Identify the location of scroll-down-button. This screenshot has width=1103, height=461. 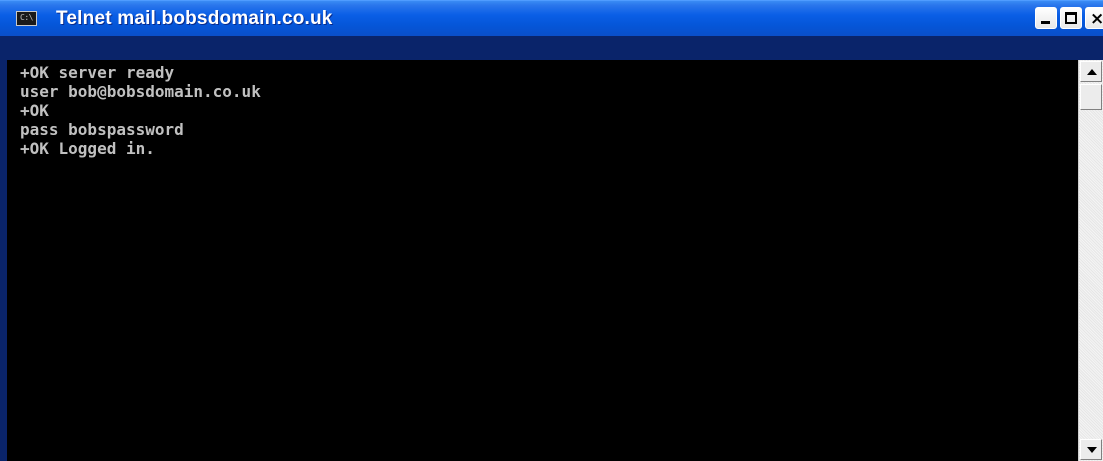
(1091, 449).